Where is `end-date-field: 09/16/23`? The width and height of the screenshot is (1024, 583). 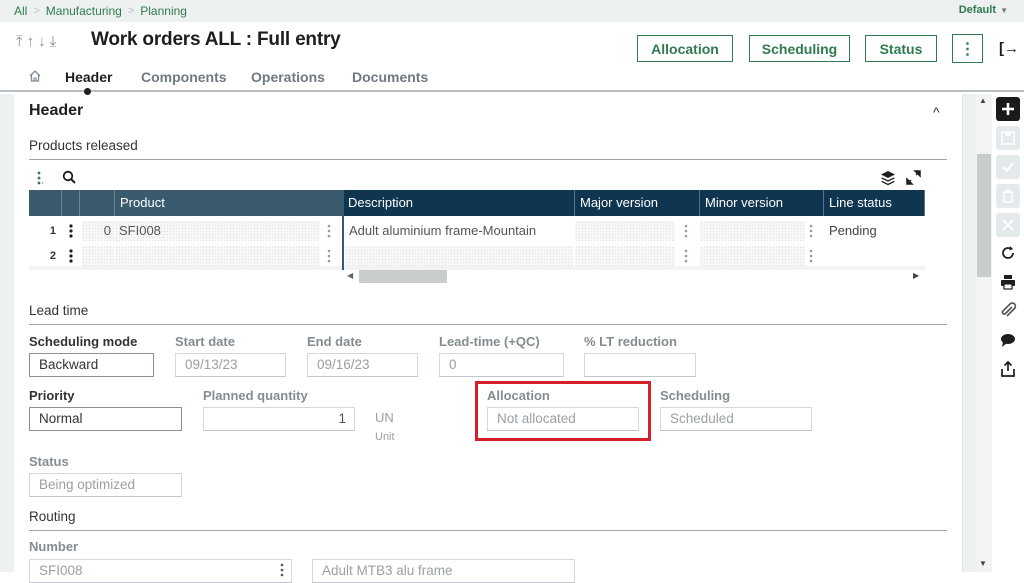
end-date-field: 09/16/23 is located at coordinates (362, 365).